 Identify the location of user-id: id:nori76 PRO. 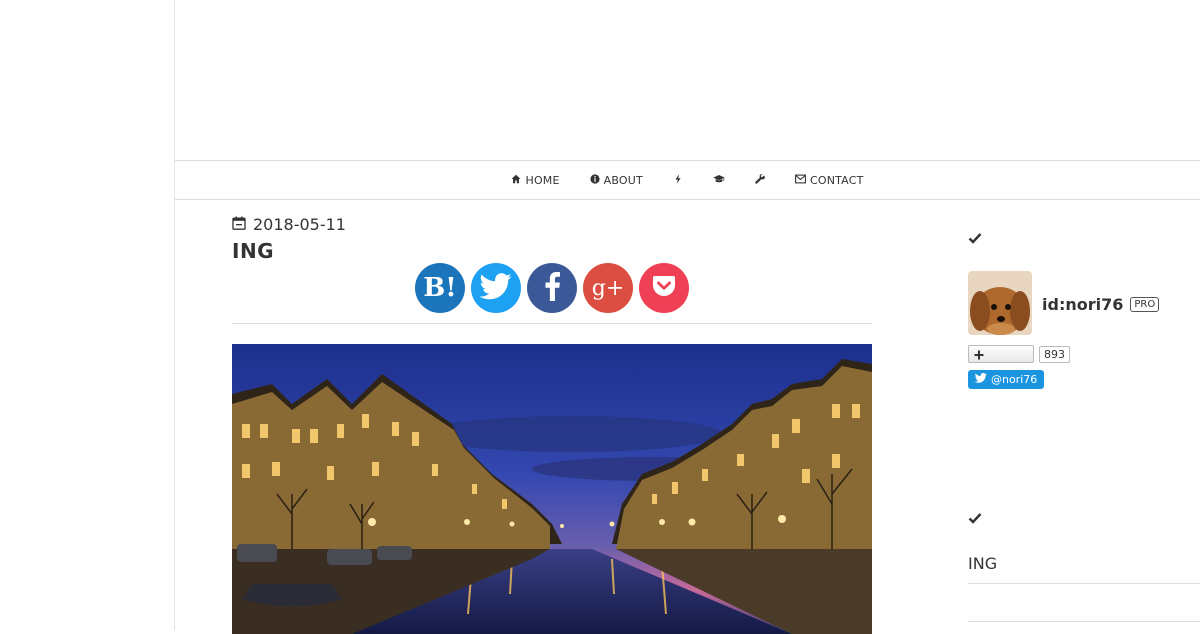
(1101, 304).